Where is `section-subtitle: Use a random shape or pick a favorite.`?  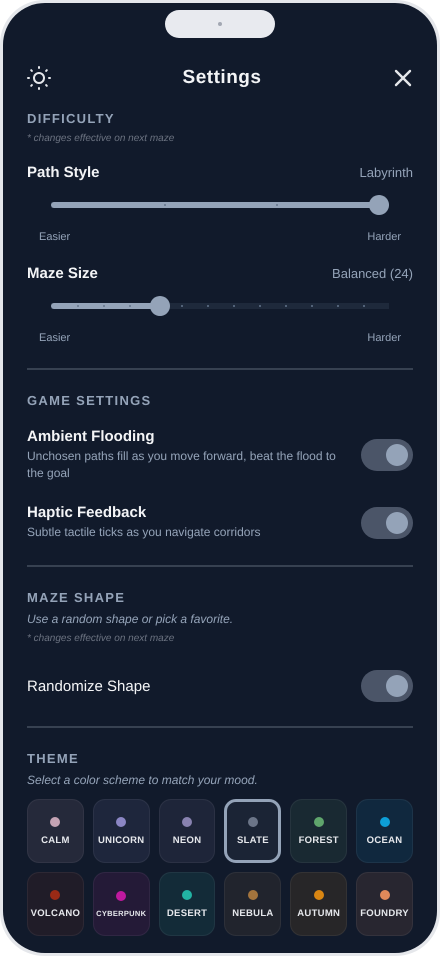 section-subtitle: Use a random shape or pick a favorite. is located at coordinates (130, 619).